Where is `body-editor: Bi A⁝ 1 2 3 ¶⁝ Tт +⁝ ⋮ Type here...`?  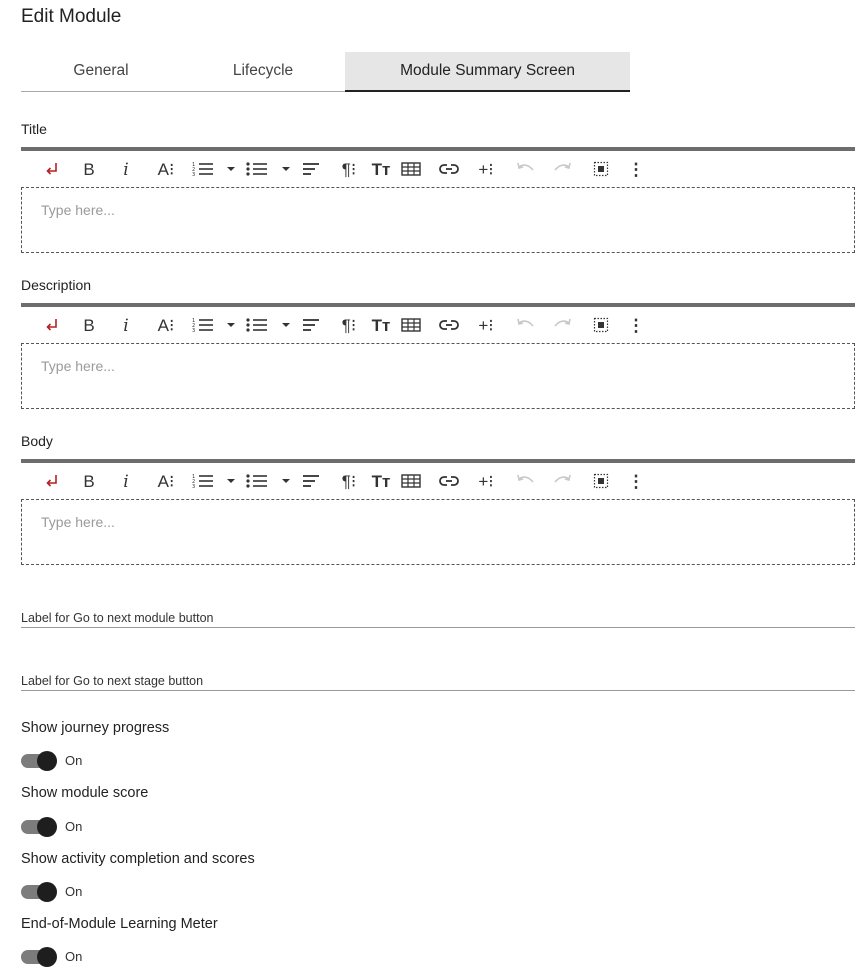 body-editor: Bi A⁝ 1 2 3 ¶⁝ Tт +⁝ ⋮ Type here... is located at coordinates (438, 512).